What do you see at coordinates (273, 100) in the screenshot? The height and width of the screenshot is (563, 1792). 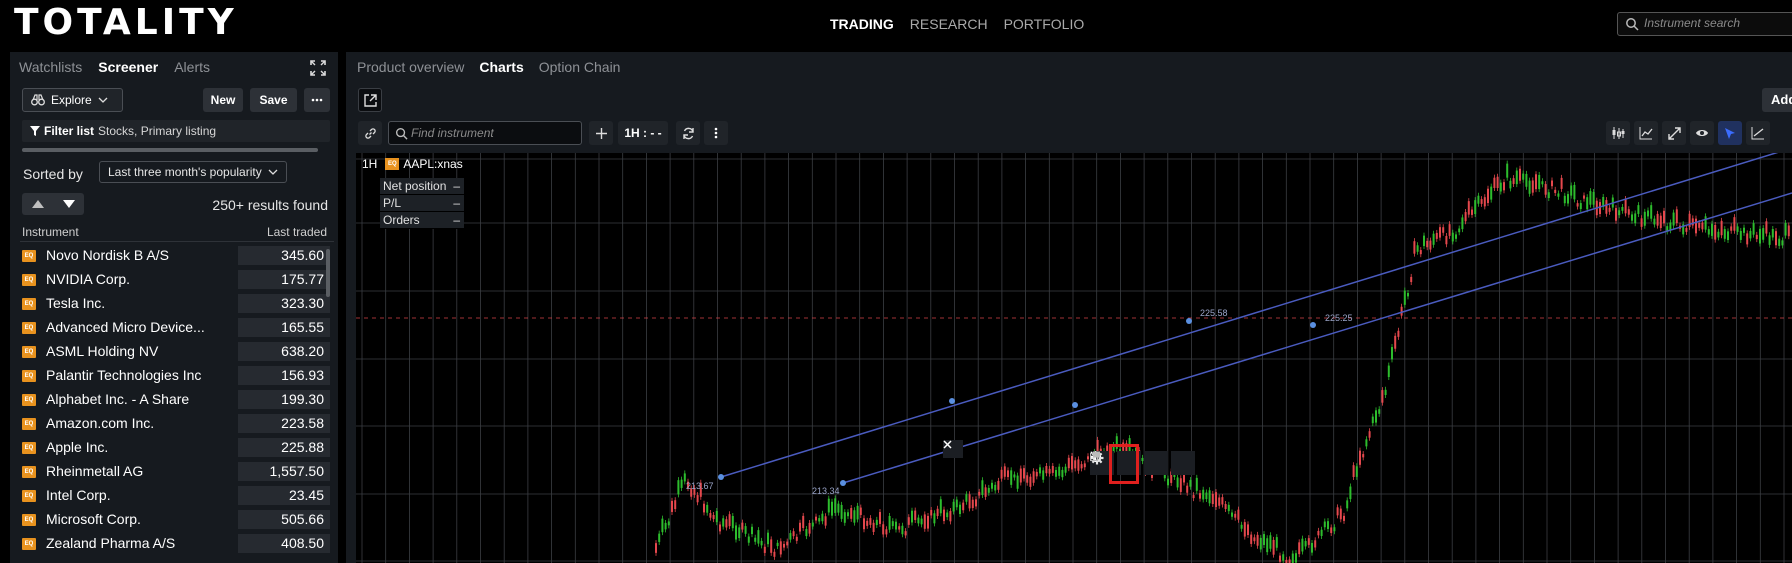 I see `save-button: Save` at bounding box center [273, 100].